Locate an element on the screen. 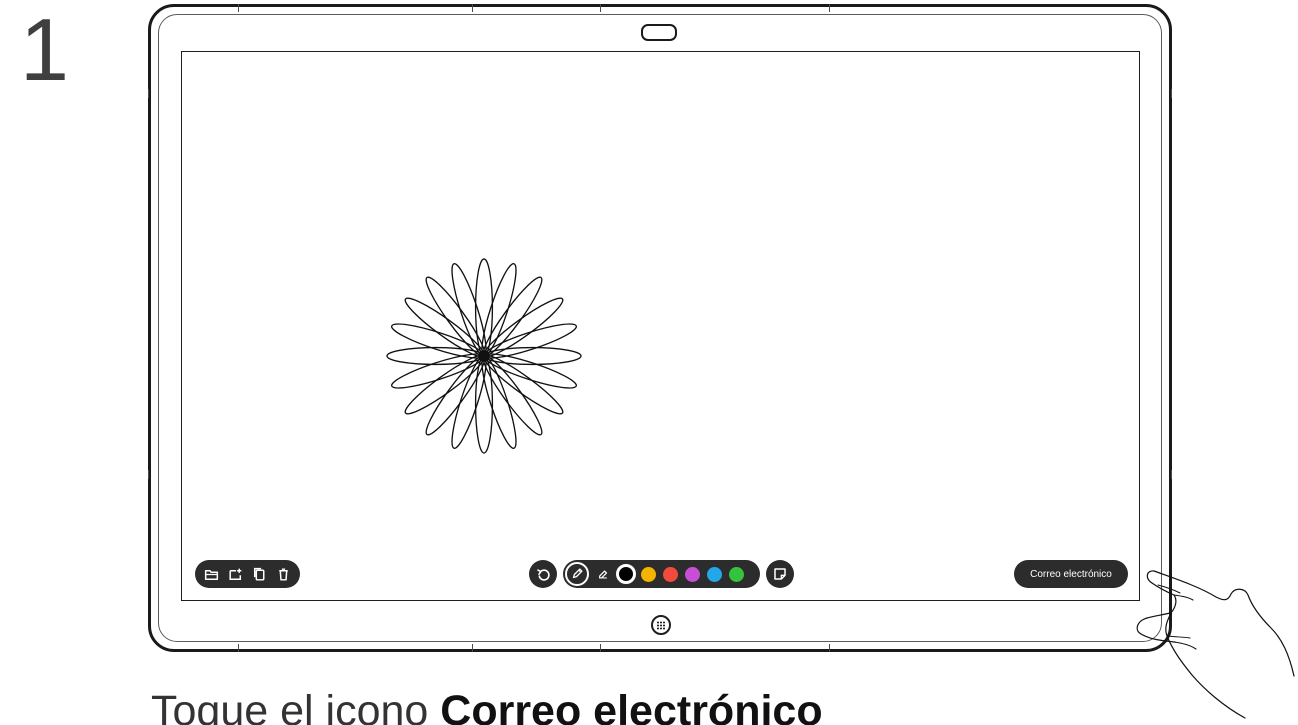 This screenshot has width=1298, height=725. black-color-swatch is located at coordinates (626, 574).